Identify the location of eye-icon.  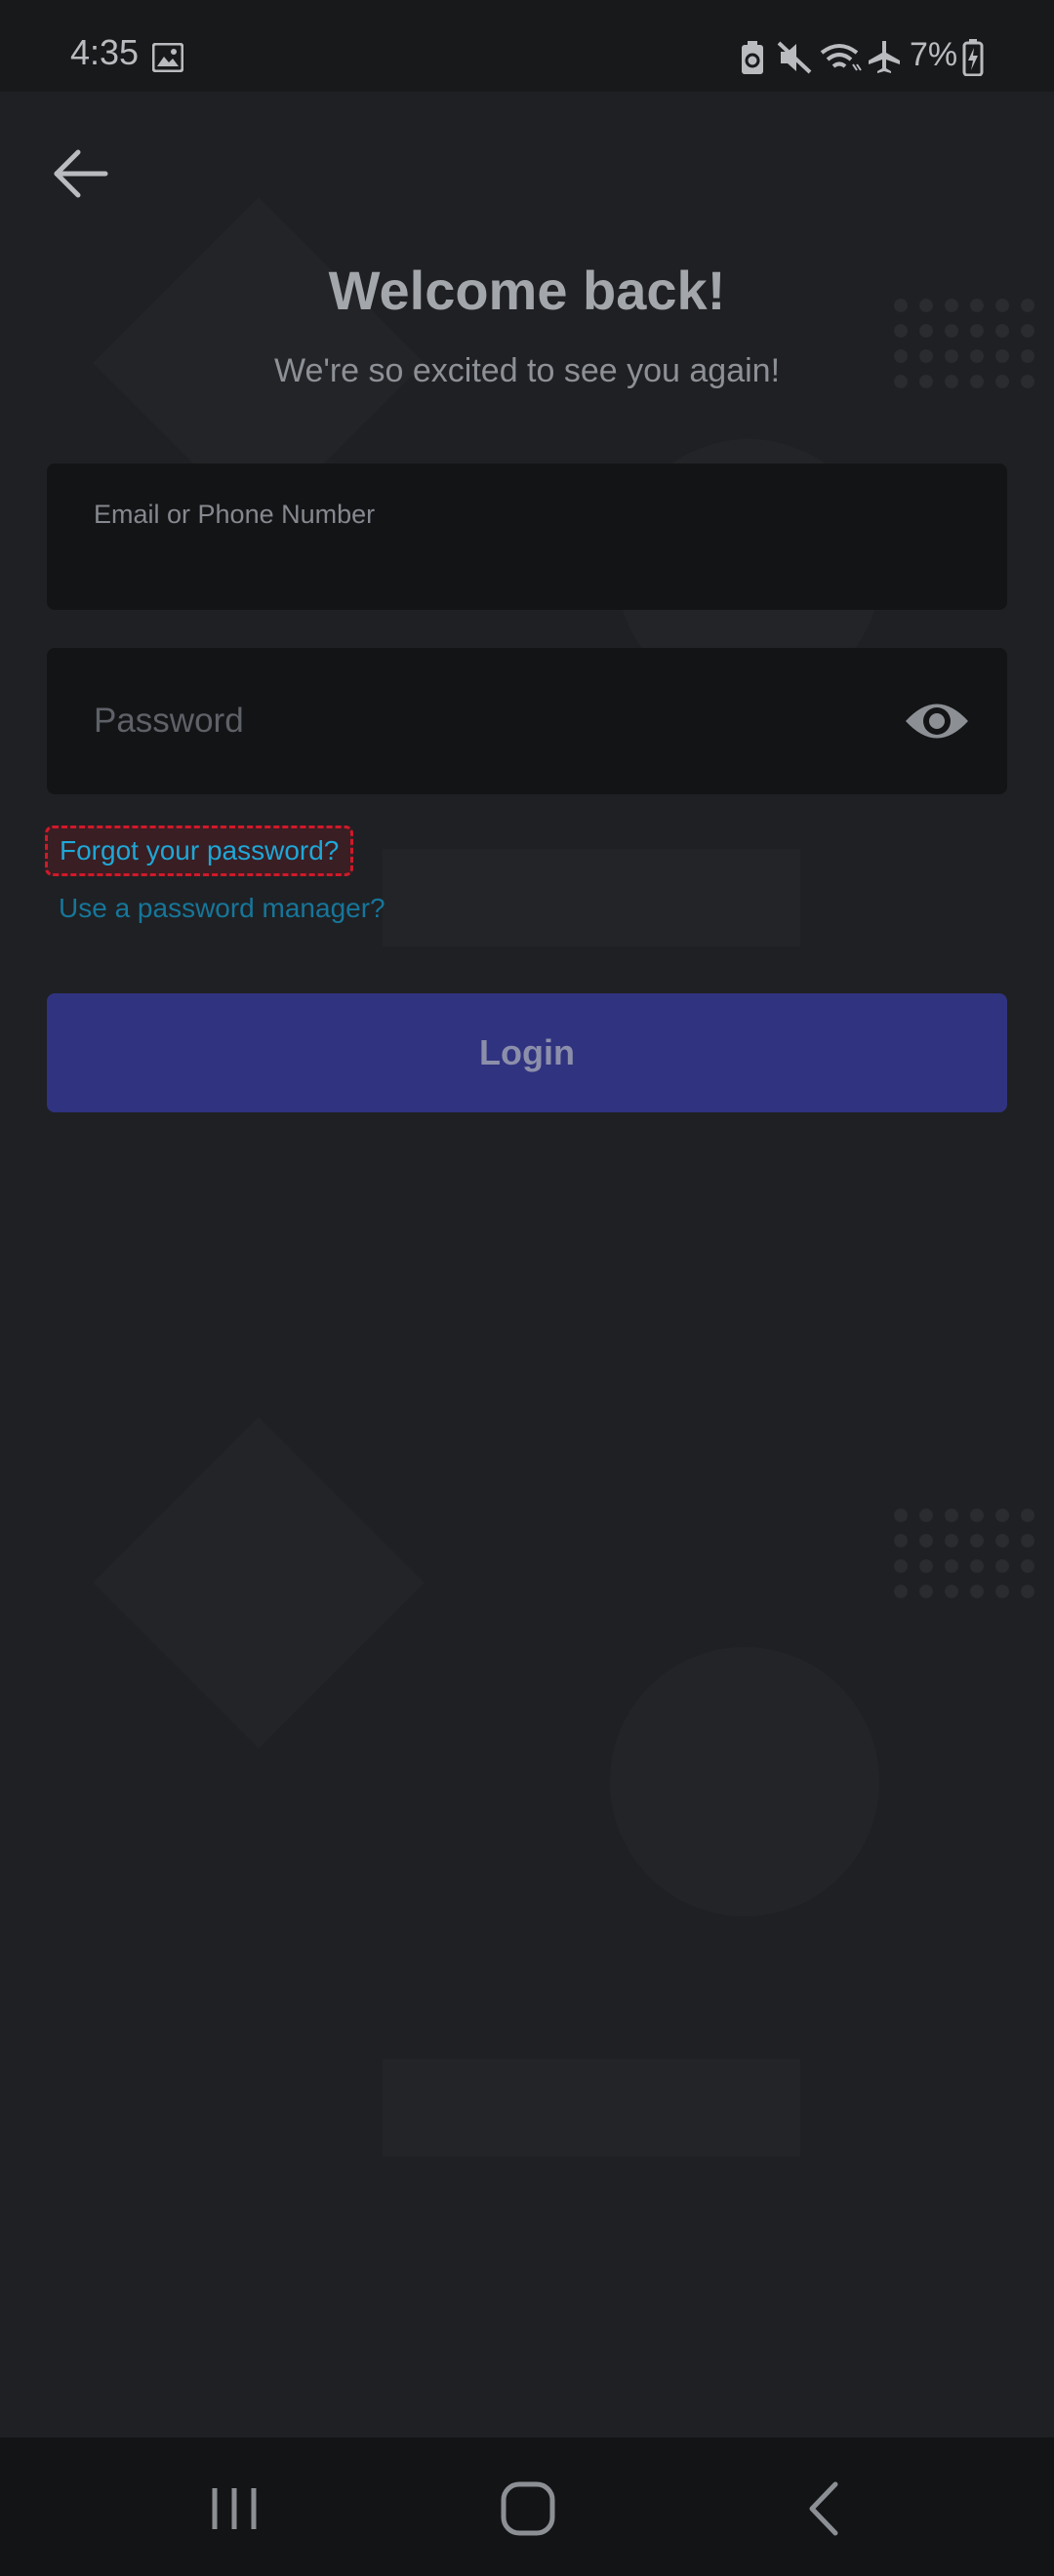
(937, 721).